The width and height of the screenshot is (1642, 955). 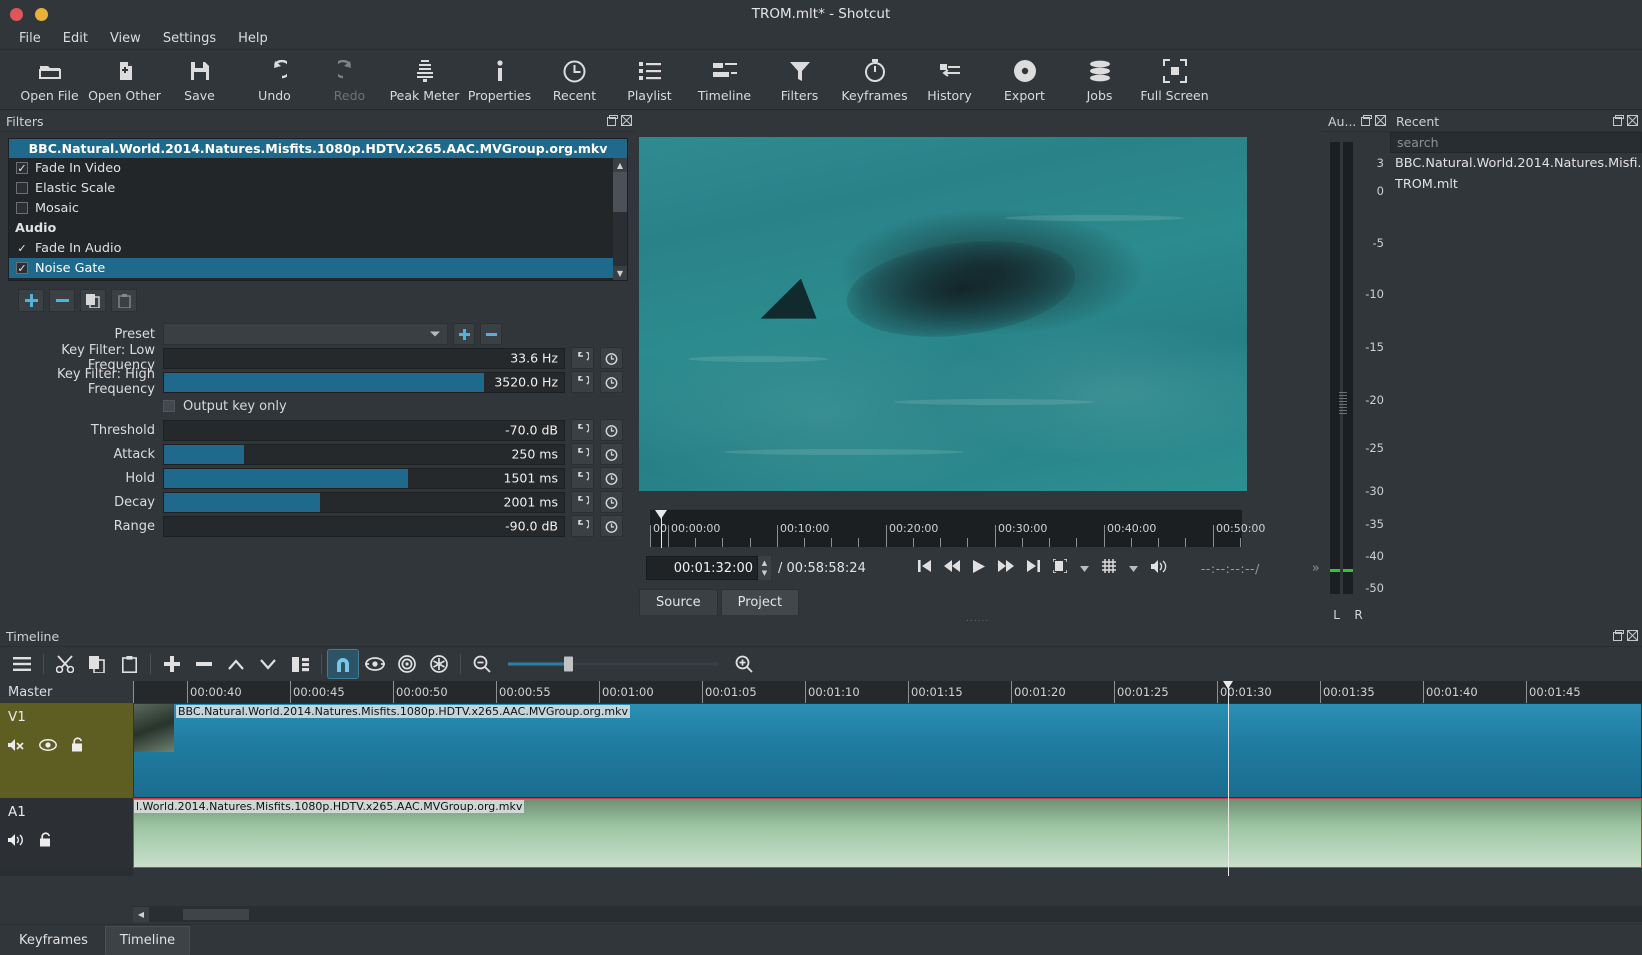 I want to click on zoom-fit-icon, so click(x=1060, y=567).